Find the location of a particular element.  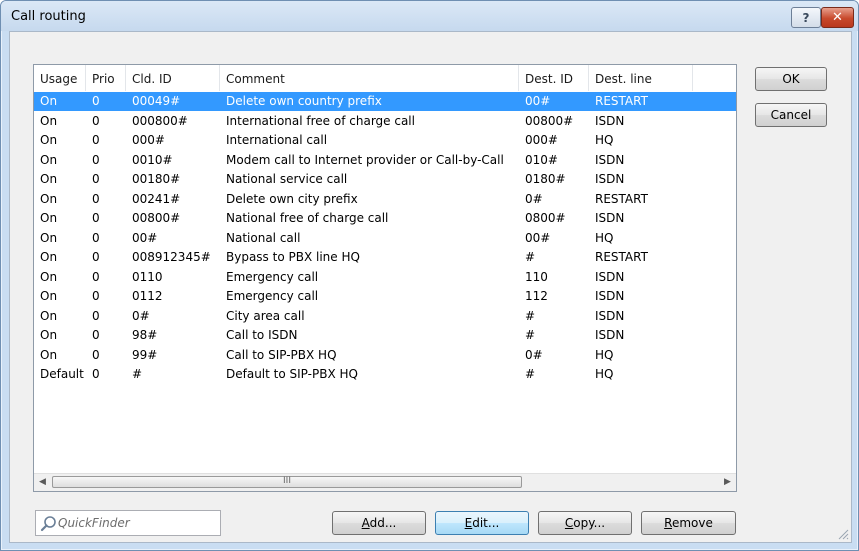

table-row: On 0 000# International call 000# HQ is located at coordinates (385, 140).